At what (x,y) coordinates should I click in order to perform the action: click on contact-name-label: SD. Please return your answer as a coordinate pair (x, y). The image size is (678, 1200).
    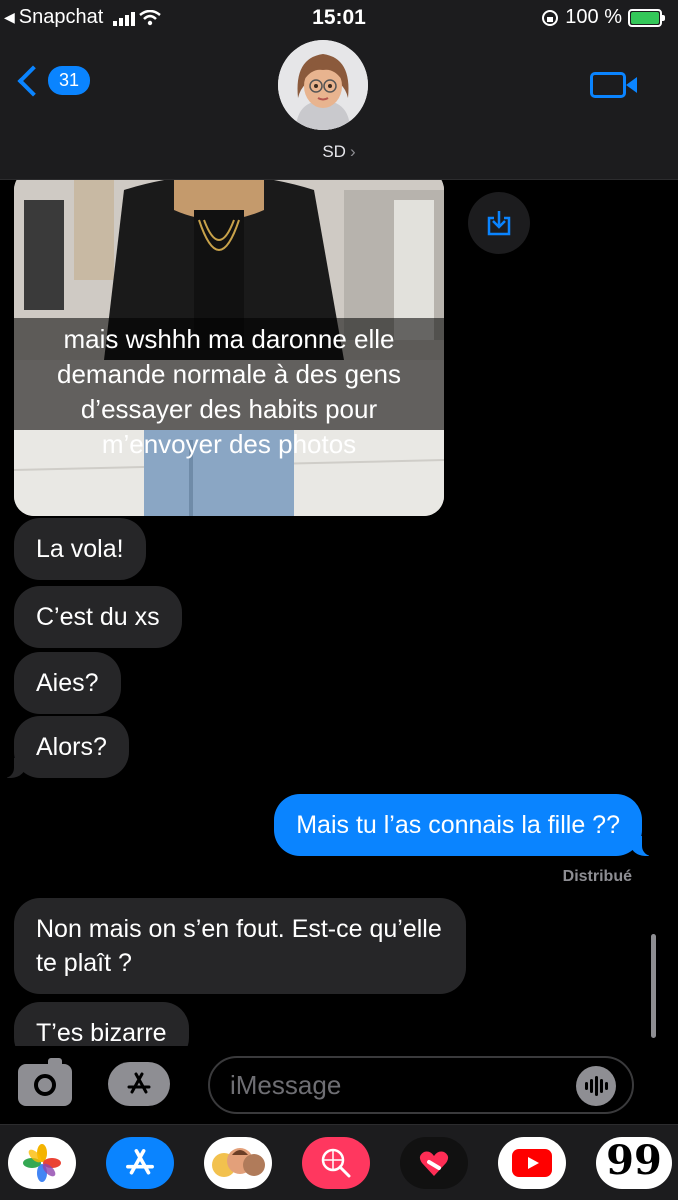
    Looking at the image, I should click on (334, 151).